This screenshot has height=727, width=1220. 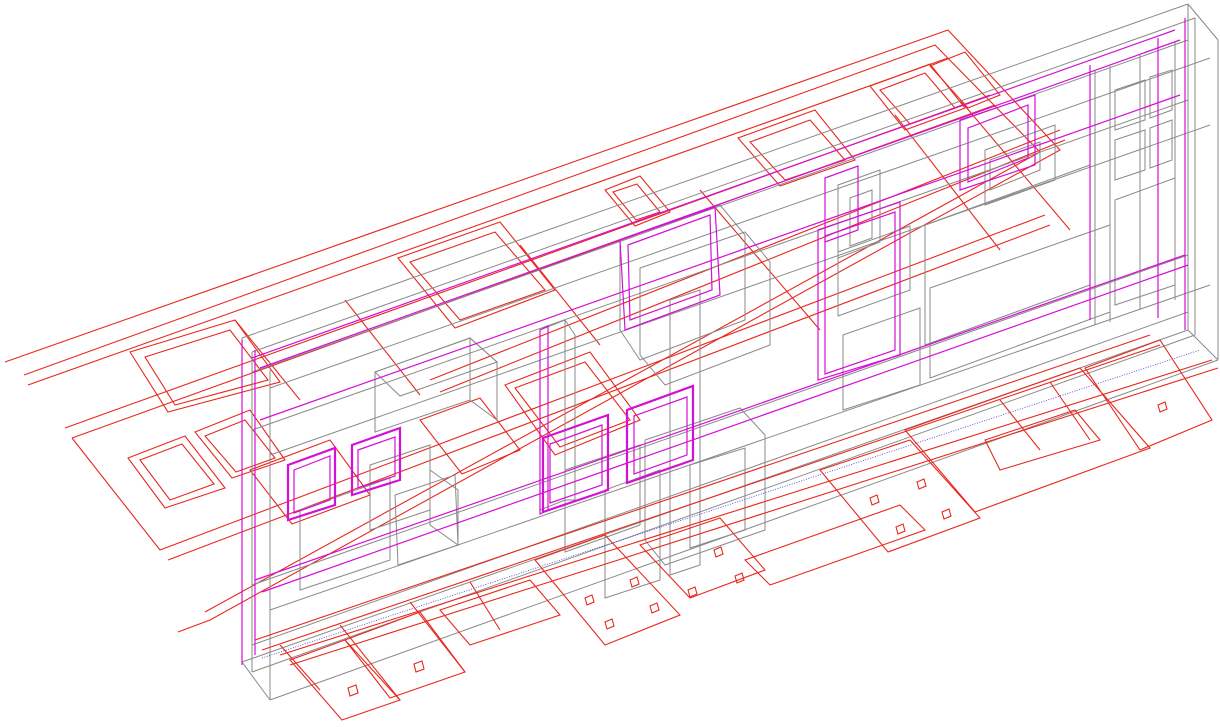 What do you see at coordinates (1020, 165) in the screenshot?
I see `wall-panel-upper-right` at bounding box center [1020, 165].